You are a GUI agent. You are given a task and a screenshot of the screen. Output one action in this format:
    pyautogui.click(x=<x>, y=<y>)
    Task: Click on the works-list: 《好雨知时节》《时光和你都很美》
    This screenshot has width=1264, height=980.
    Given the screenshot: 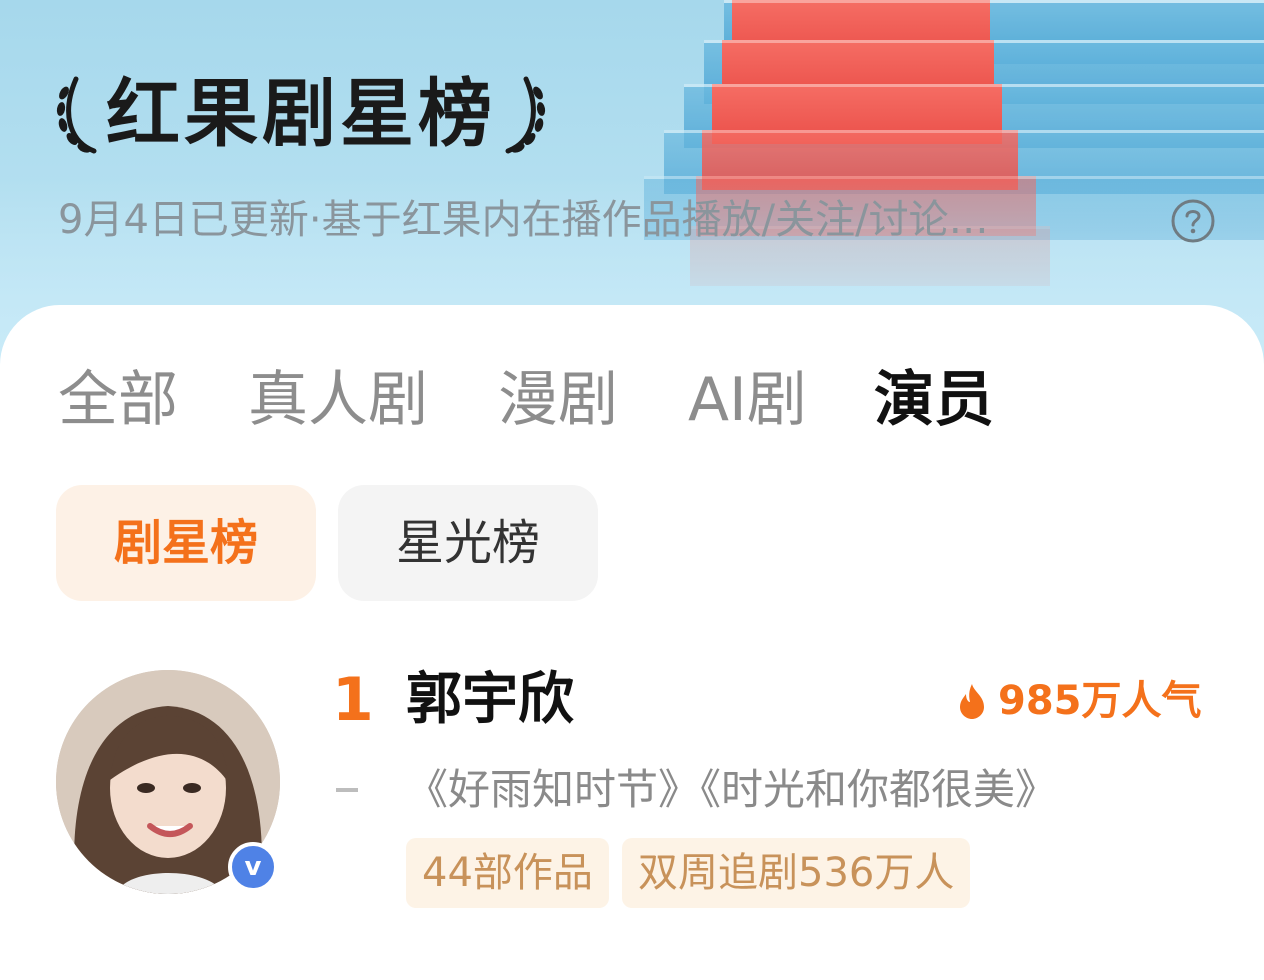 What is the action you would take?
    pyautogui.click(x=731, y=790)
    